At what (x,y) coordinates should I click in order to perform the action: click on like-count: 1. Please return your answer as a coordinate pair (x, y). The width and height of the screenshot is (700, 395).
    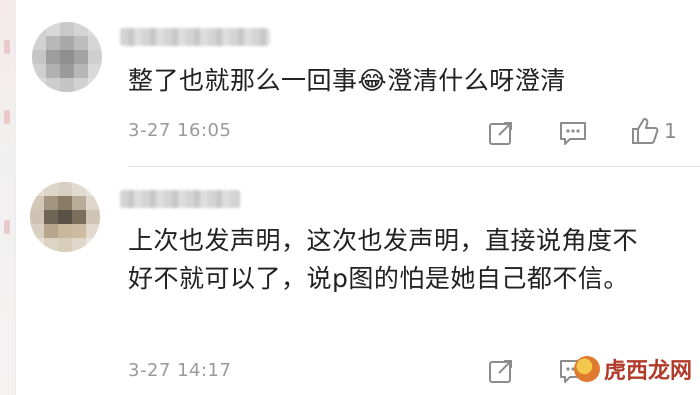
    Looking at the image, I should click on (670, 131).